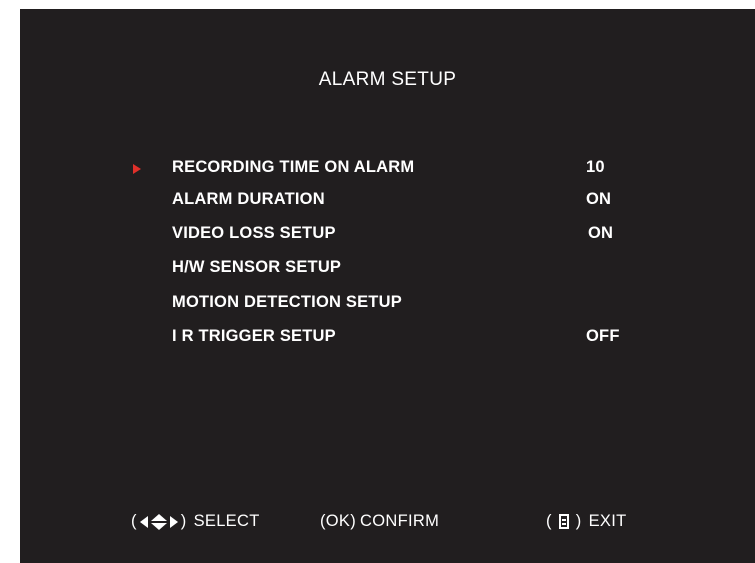  What do you see at coordinates (393, 203) in the screenshot?
I see `menu-item-alarm-duration: ALARM DURATION ON` at bounding box center [393, 203].